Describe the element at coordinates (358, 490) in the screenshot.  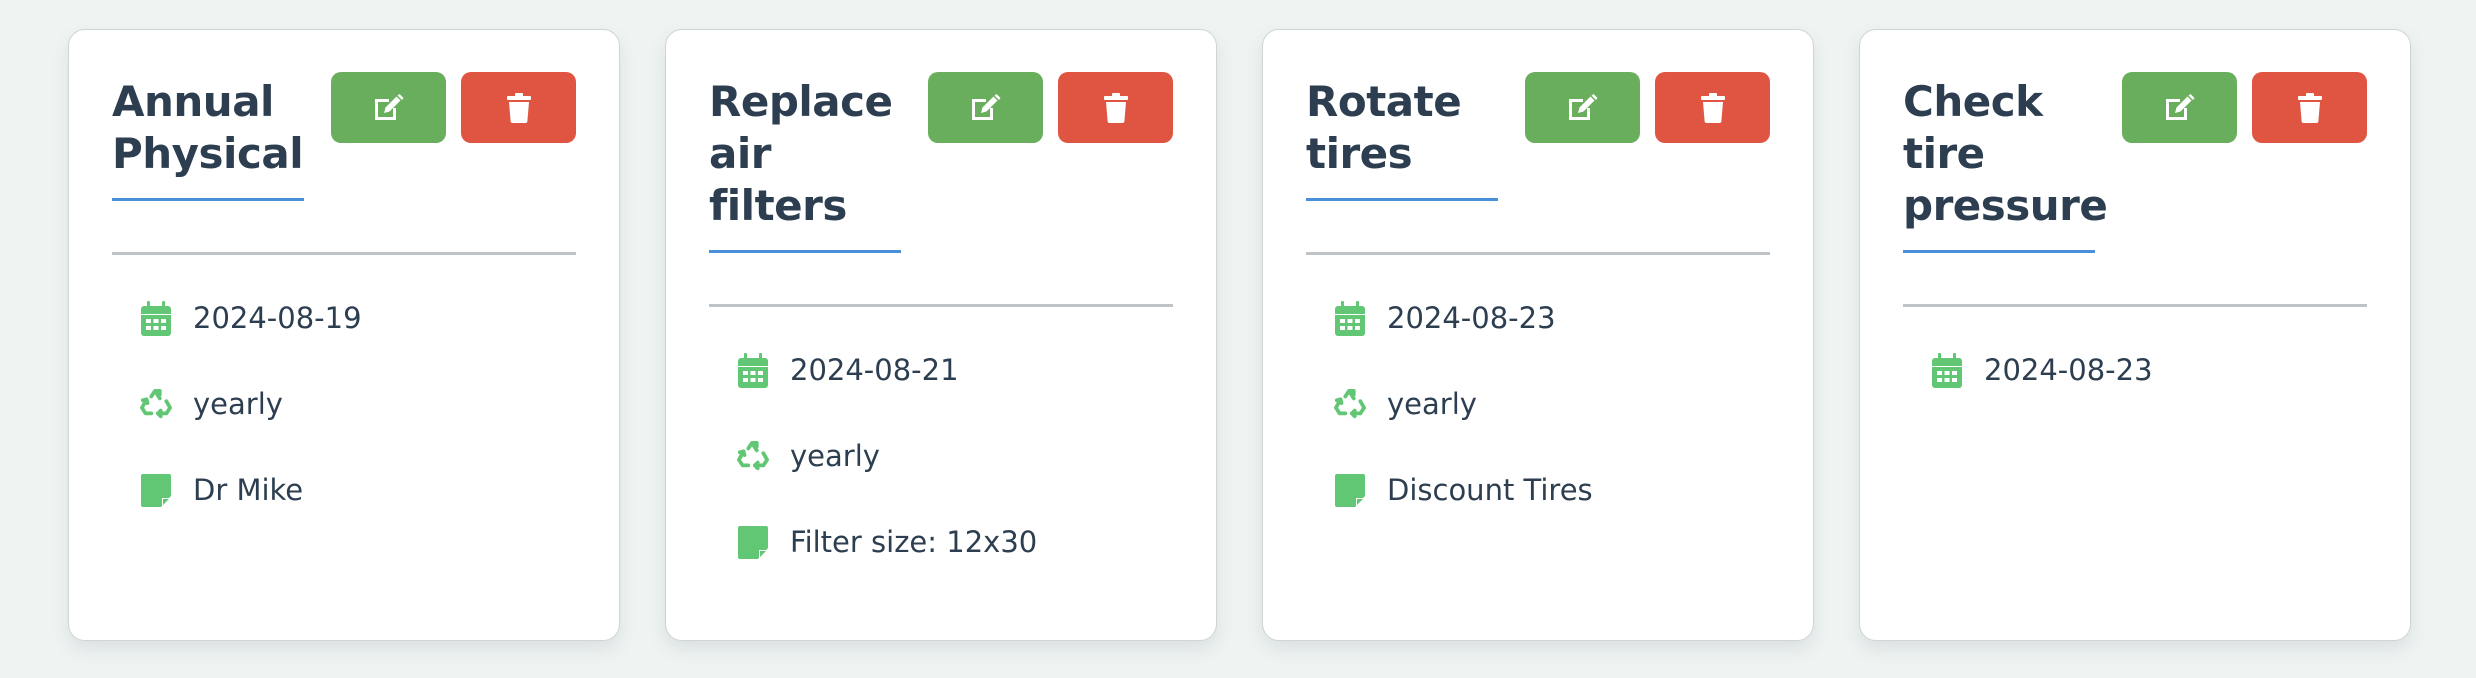
I see `note-row: Dr Mike` at that location.